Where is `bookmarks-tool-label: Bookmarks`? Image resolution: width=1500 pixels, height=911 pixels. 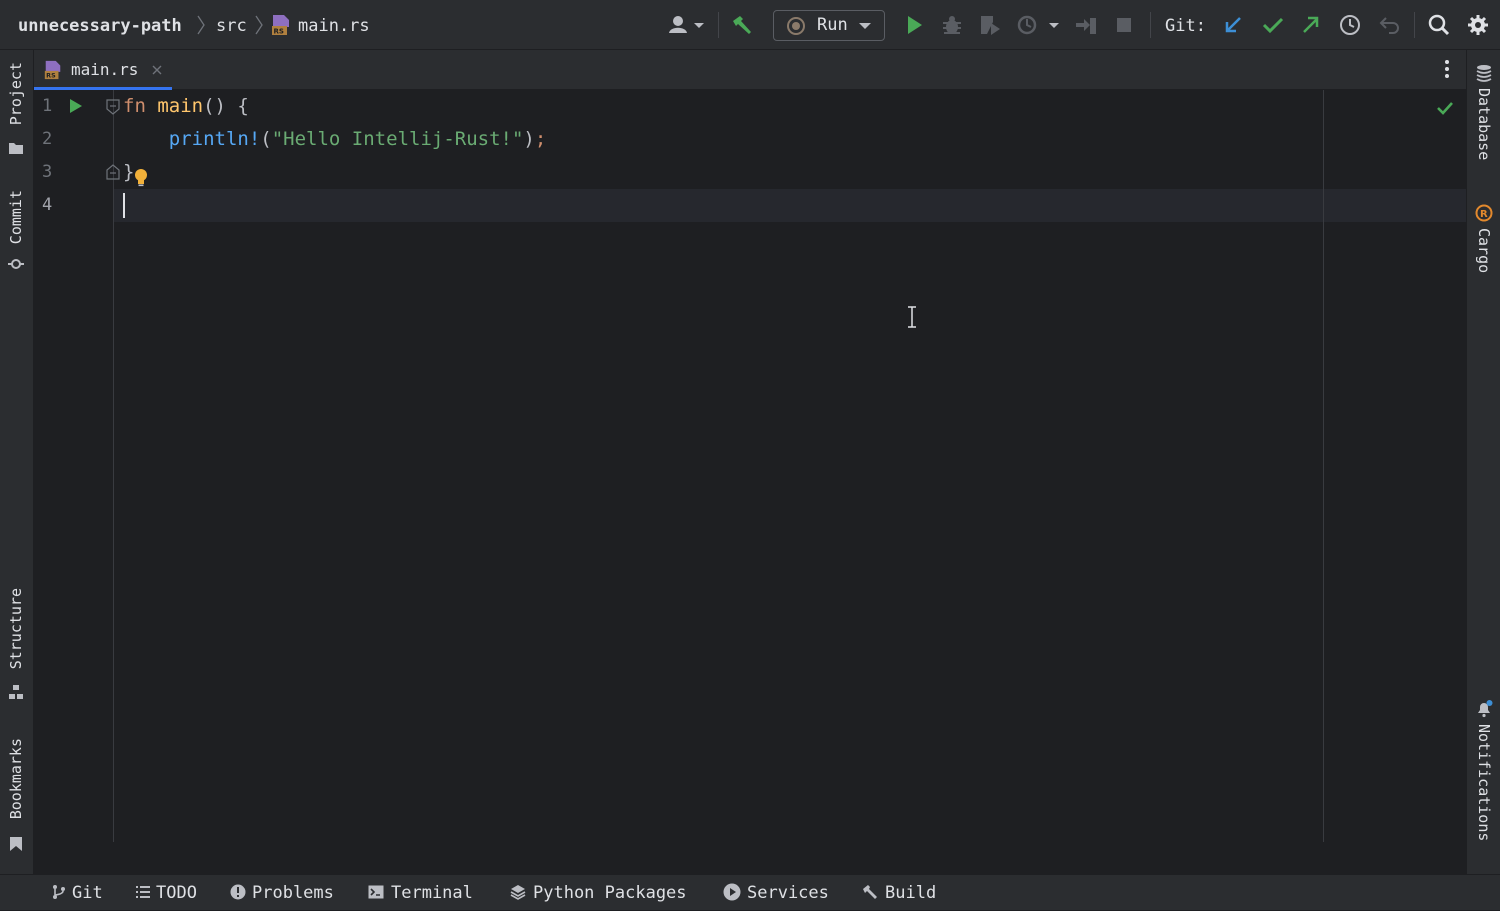
bookmarks-tool-label: Bookmarks is located at coordinates (16, 779).